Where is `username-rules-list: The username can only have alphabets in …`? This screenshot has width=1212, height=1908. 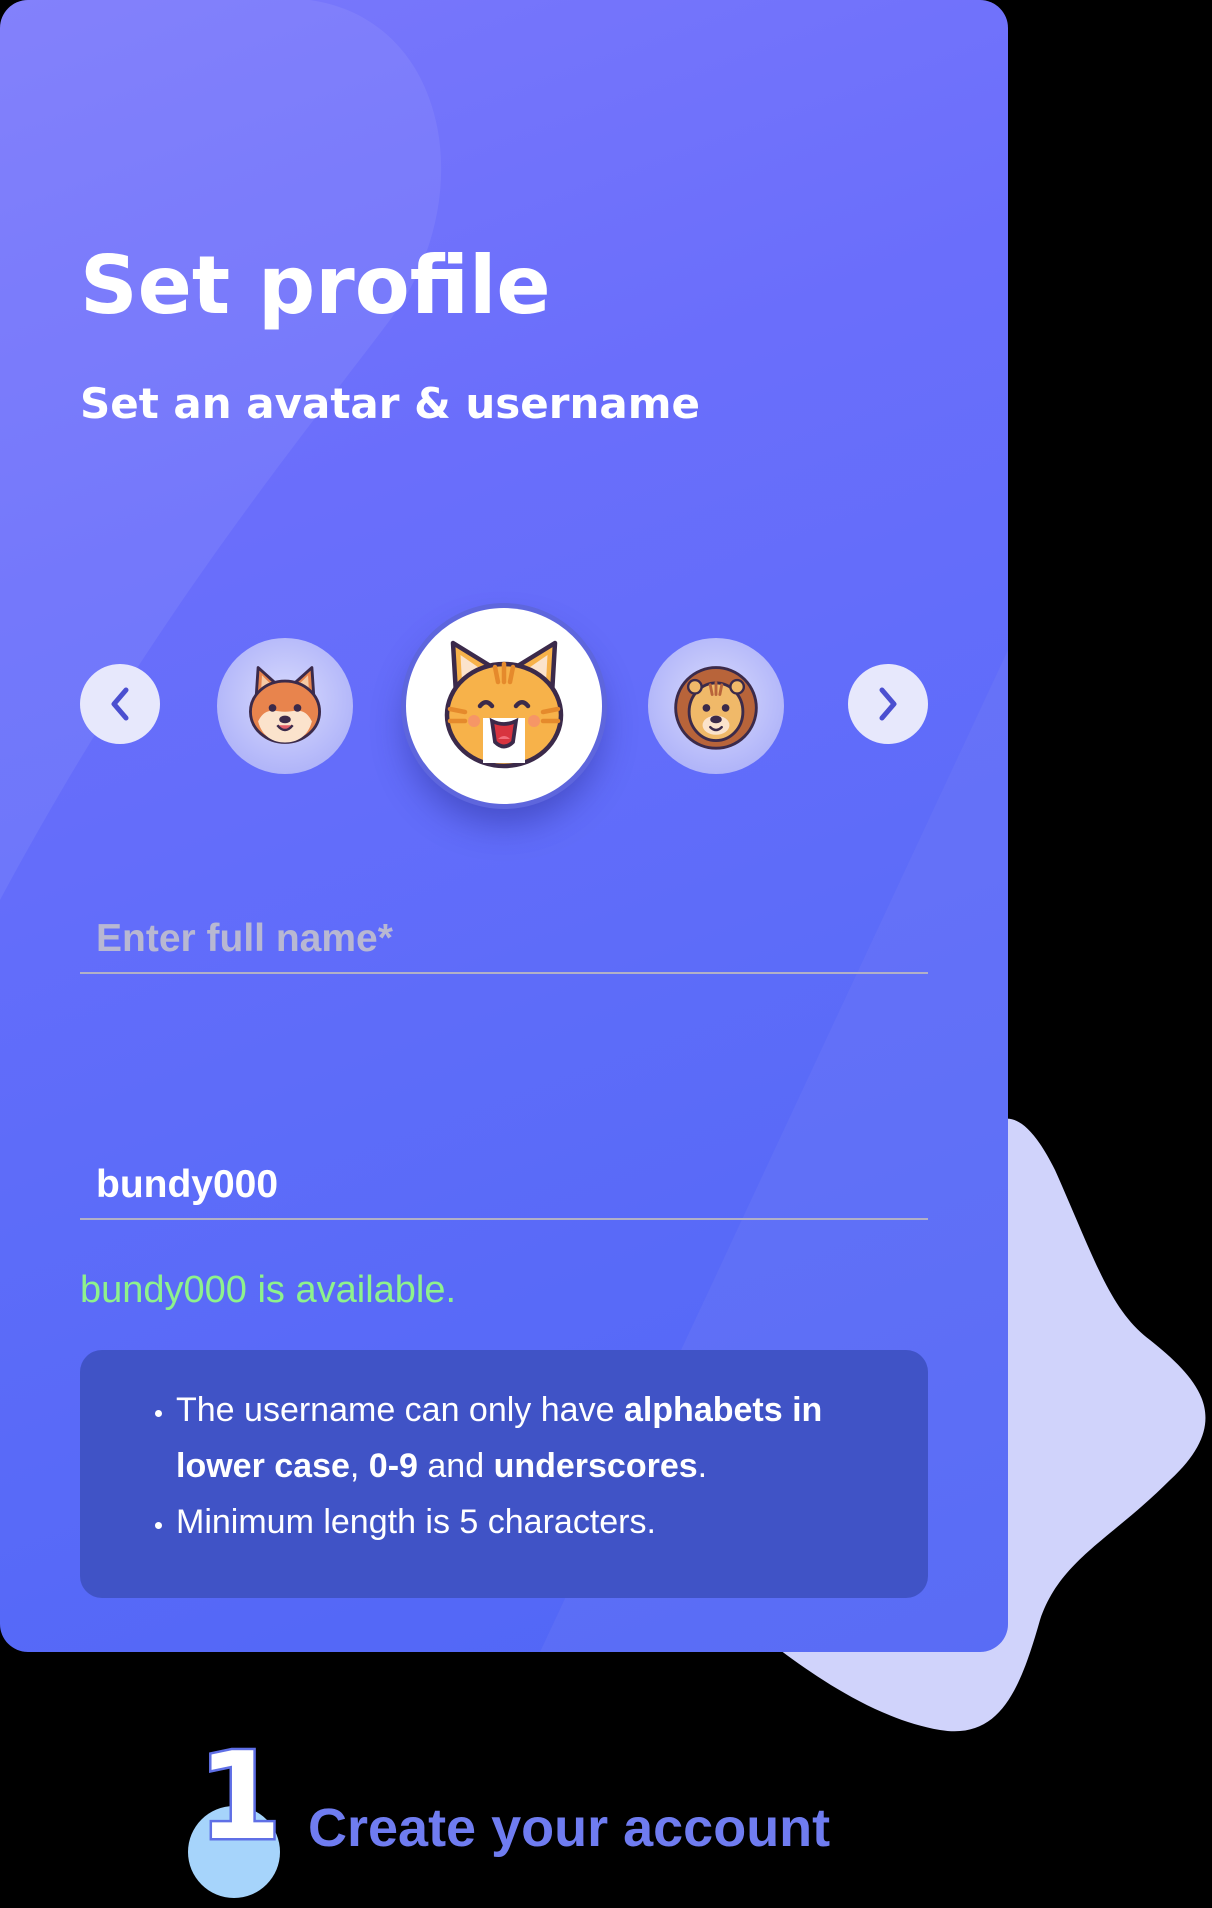
username-rules-list: The username can only have alphabets in … is located at coordinates (519, 1466).